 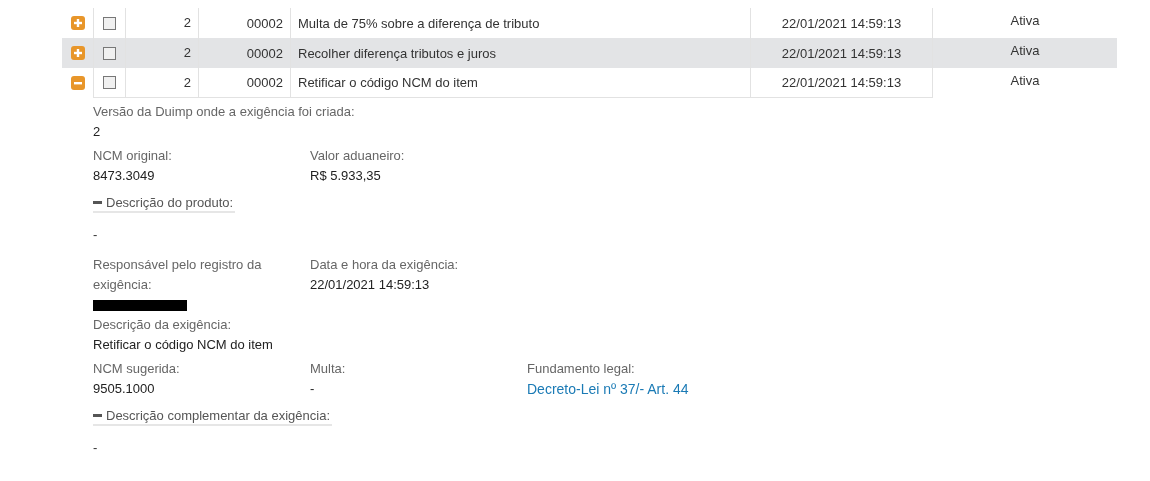 I want to click on section-toggle: Descrição complementar da exigência:, so click(x=212, y=417).